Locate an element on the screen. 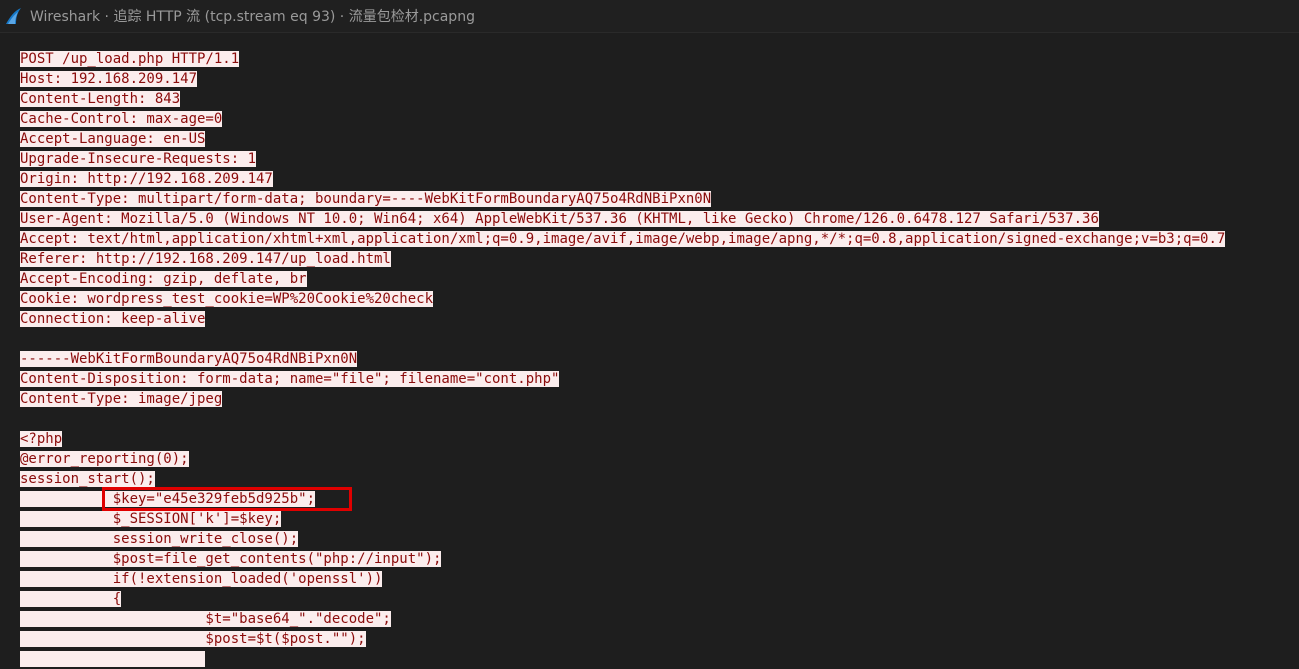  client-request-text: Accept-Language: en-US is located at coordinates (113, 139).